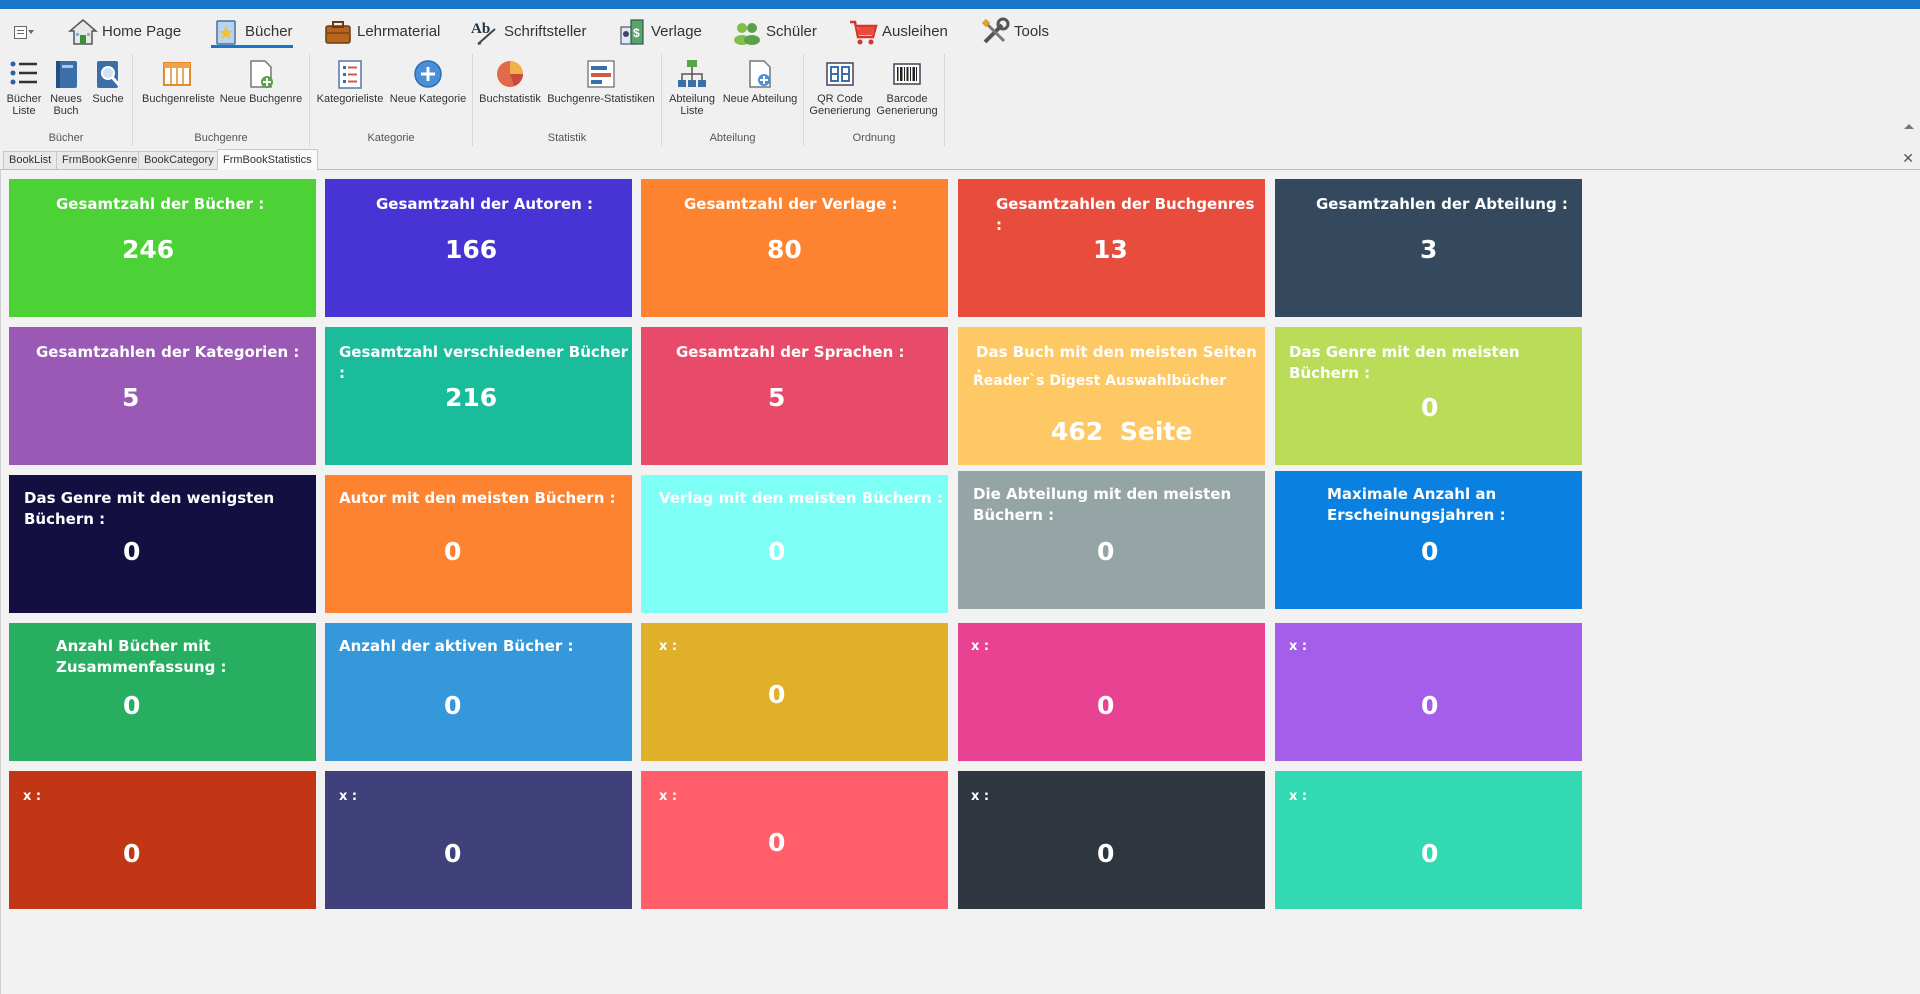 The width and height of the screenshot is (1920, 994). Describe the element at coordinates (30, 160) in the screenshot. I see `doc-tab-booklist: BookList` at that location.